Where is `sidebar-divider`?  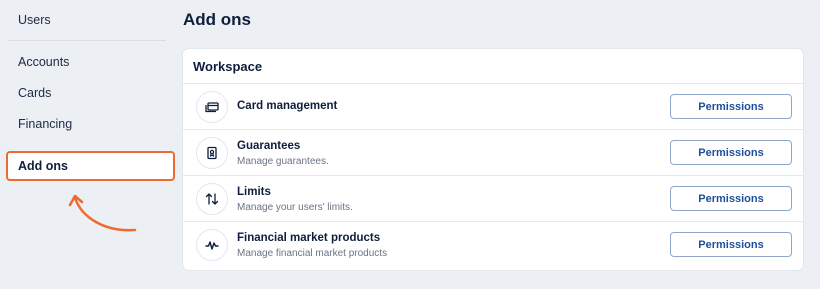 sidebar-divider is located at coordinates (87, 40).